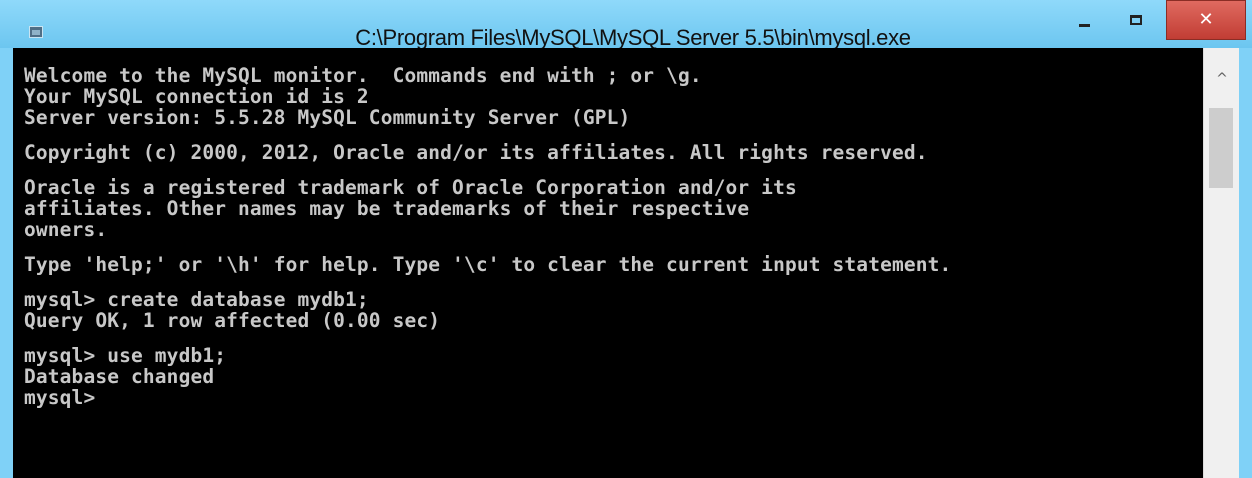  I want to click on minimize-icon, so click(1084, 25).